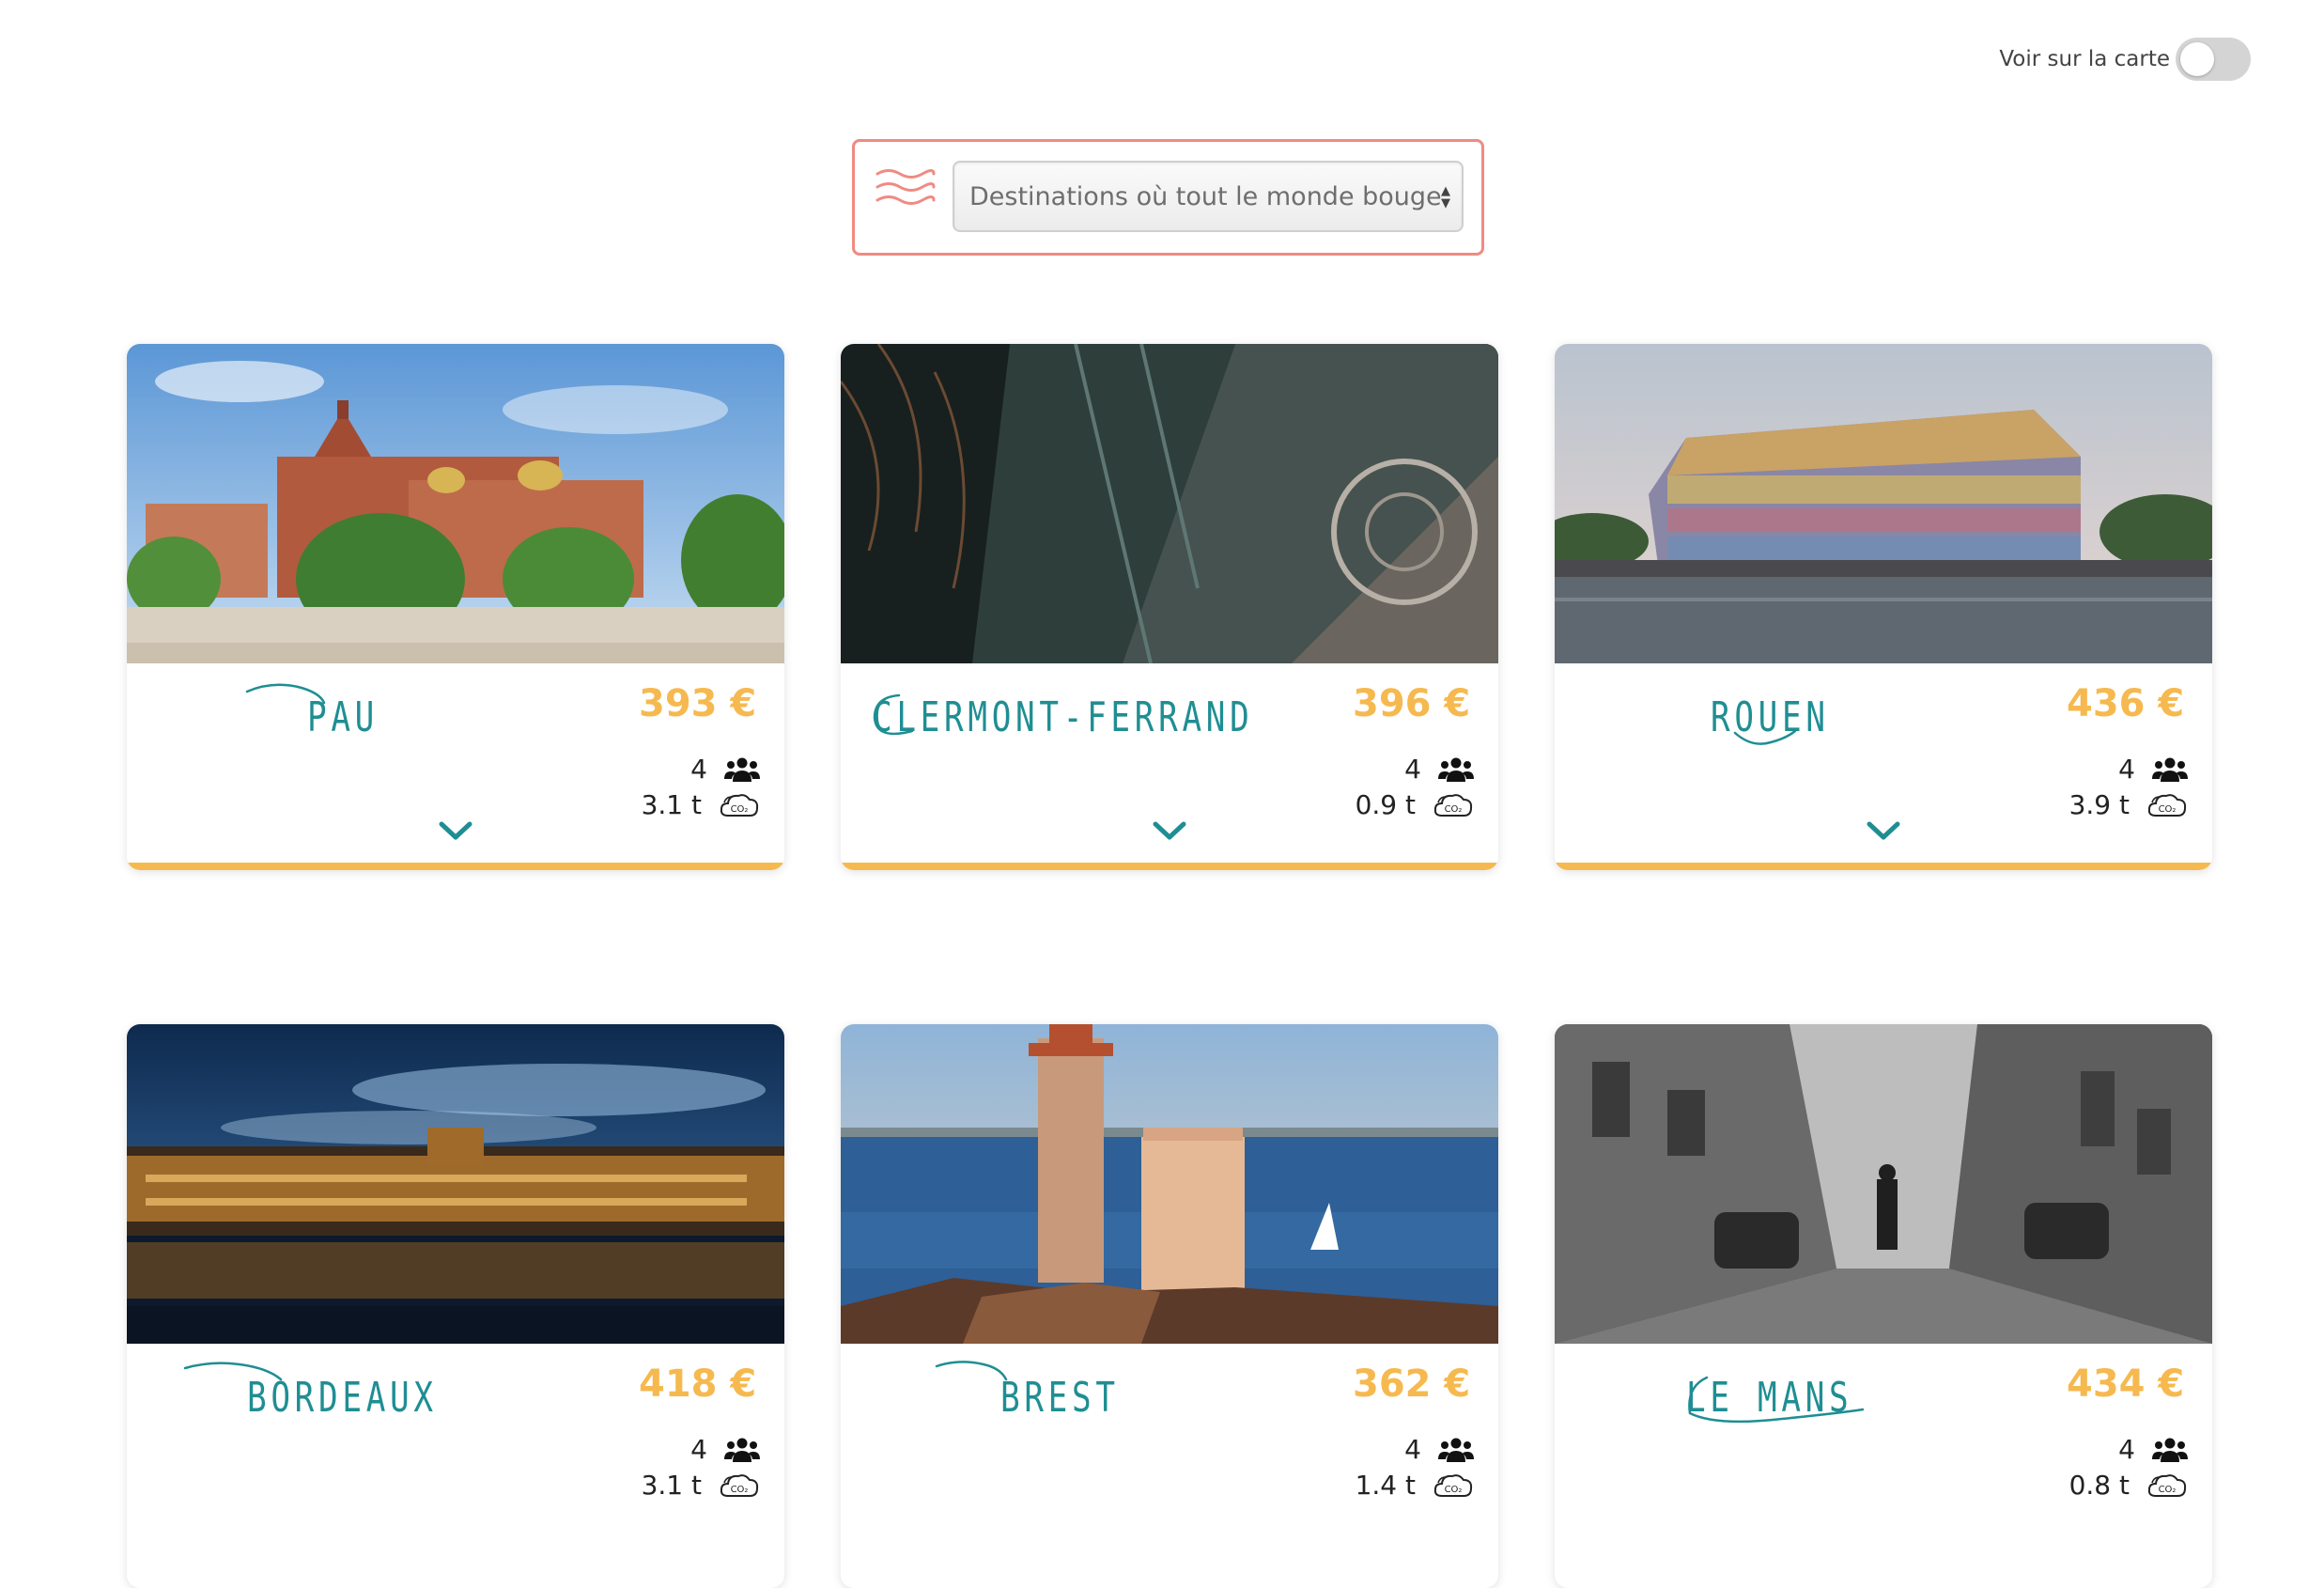 Image resolution: width=2324 pixels, height=1588 pixels. I want to click on destination-city: BREST, so click(1060, 1398).